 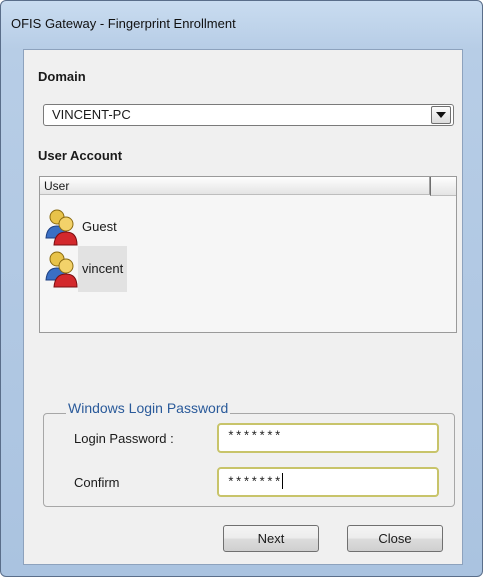 What do you see at coordinates (97, 482) in the screenshot?
I see `confirm-password-label: Confirm` at bounding box center [97, 482].